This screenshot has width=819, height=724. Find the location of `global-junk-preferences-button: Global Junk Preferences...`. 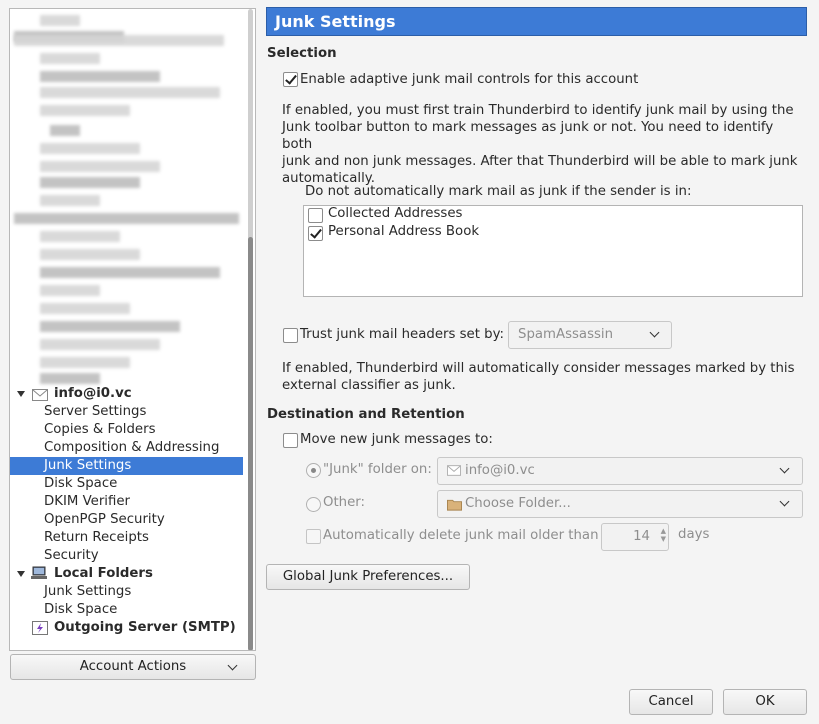

global-junk-preferences-button: Global Junk Preferences... is located at coordinates (368, 577).